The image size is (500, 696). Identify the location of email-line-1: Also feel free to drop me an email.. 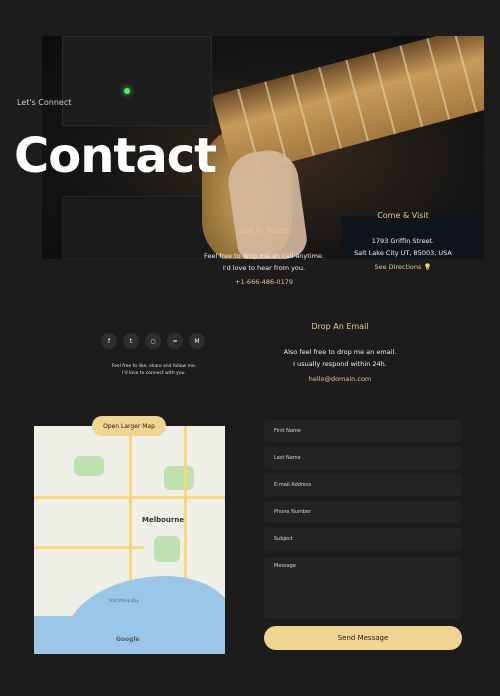
(340, 352).